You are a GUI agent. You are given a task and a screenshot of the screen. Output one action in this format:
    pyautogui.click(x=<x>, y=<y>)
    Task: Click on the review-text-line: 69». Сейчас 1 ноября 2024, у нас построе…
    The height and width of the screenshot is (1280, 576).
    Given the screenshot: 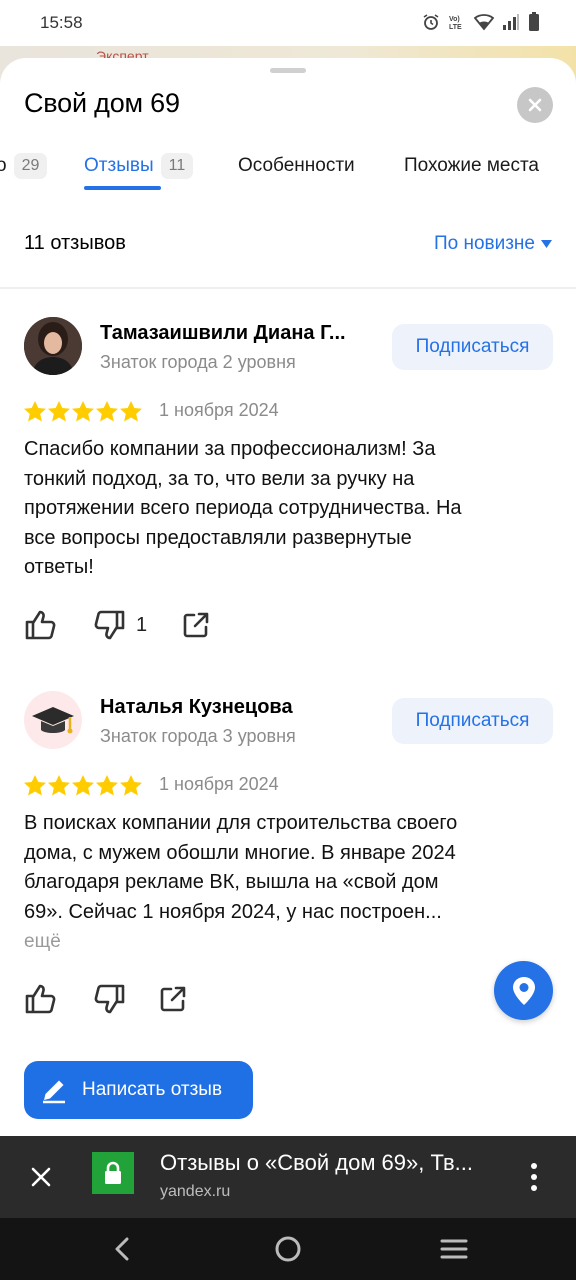 What is the action you would take?
    pyautogui.click(x=233, y=911)
    